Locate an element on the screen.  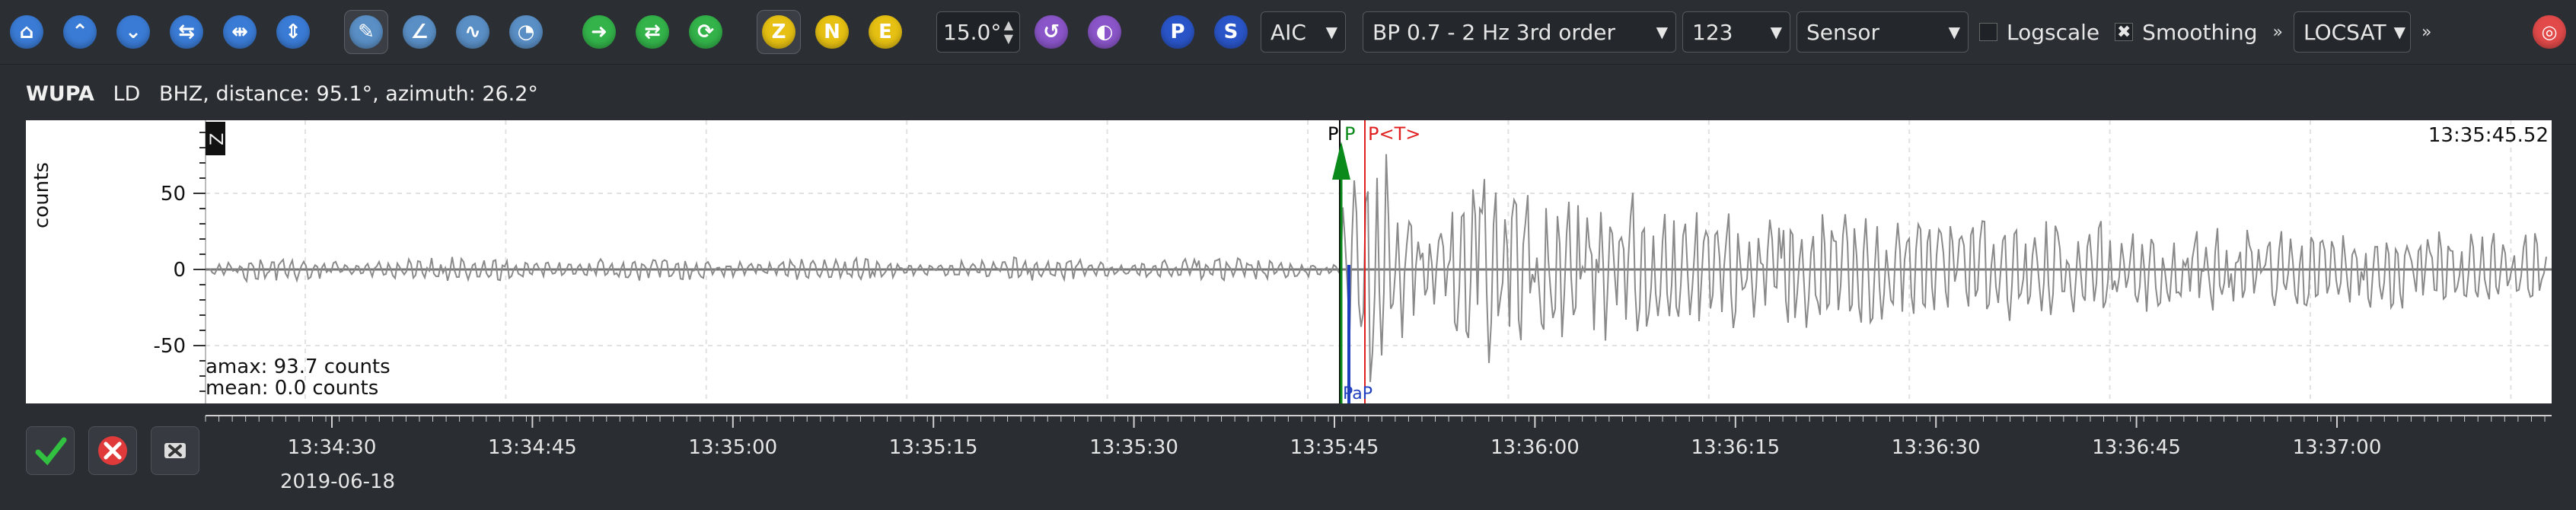
y-tick-label: 0 is located at coordinates (179, 270).